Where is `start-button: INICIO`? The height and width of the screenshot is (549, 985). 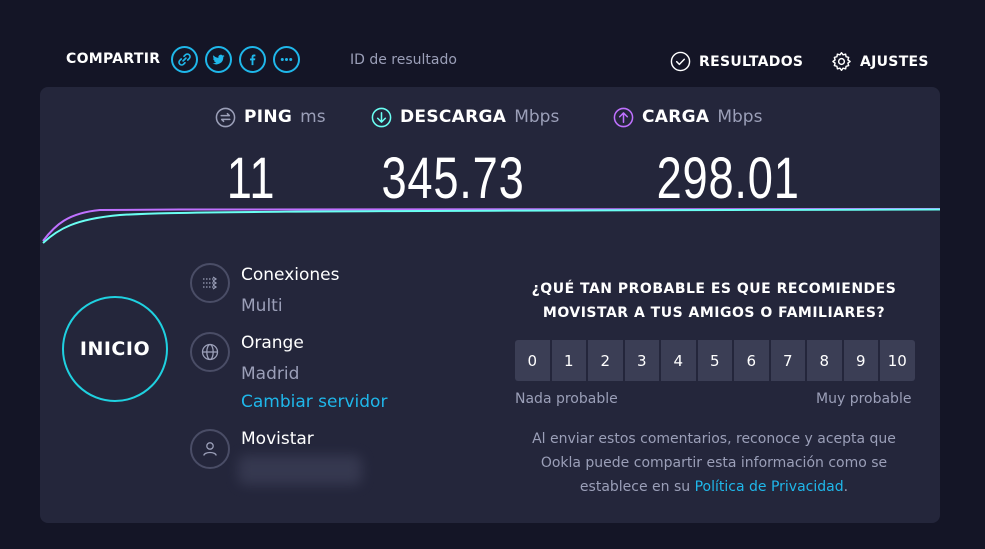
start-button: INICIO is located at coordinates (115, 349).